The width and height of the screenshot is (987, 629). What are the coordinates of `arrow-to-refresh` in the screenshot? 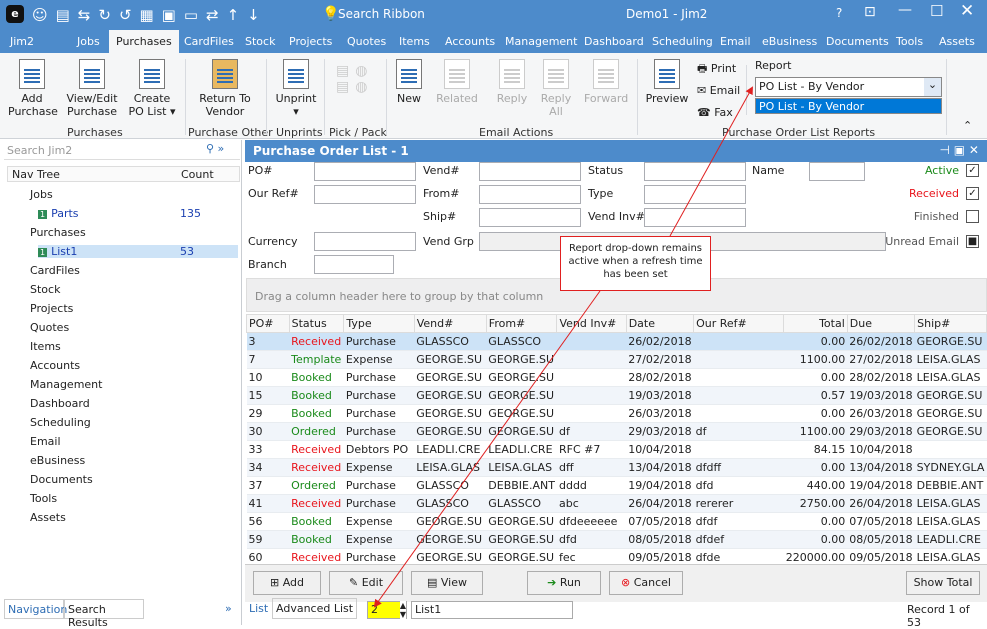 It's located at (487, 449).